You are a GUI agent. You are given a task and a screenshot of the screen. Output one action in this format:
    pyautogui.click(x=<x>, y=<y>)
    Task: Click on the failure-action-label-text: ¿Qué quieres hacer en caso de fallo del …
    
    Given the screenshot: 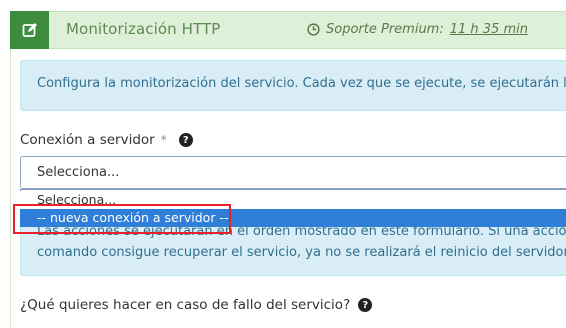 What is the action you would take?
    pyautogui.click(x=185, y=305)
    